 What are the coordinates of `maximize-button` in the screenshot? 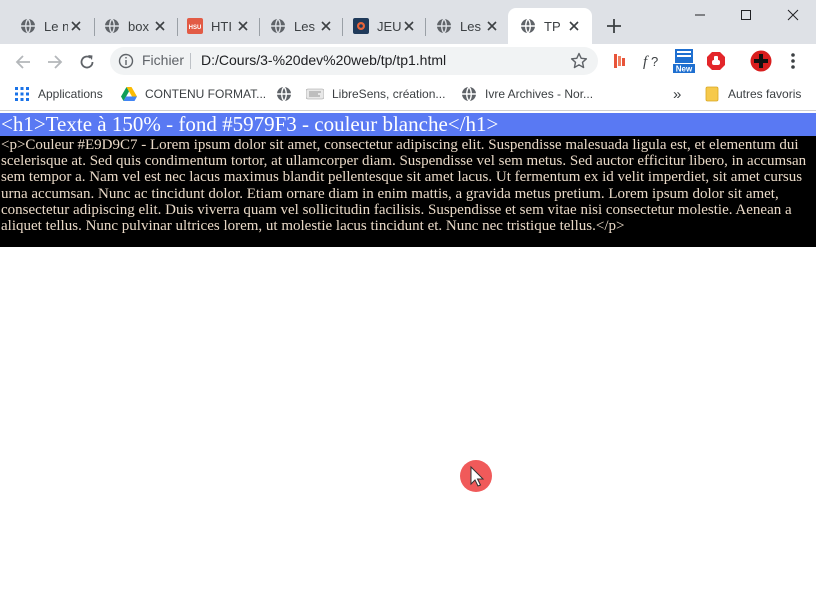 It's located at (746, 15).